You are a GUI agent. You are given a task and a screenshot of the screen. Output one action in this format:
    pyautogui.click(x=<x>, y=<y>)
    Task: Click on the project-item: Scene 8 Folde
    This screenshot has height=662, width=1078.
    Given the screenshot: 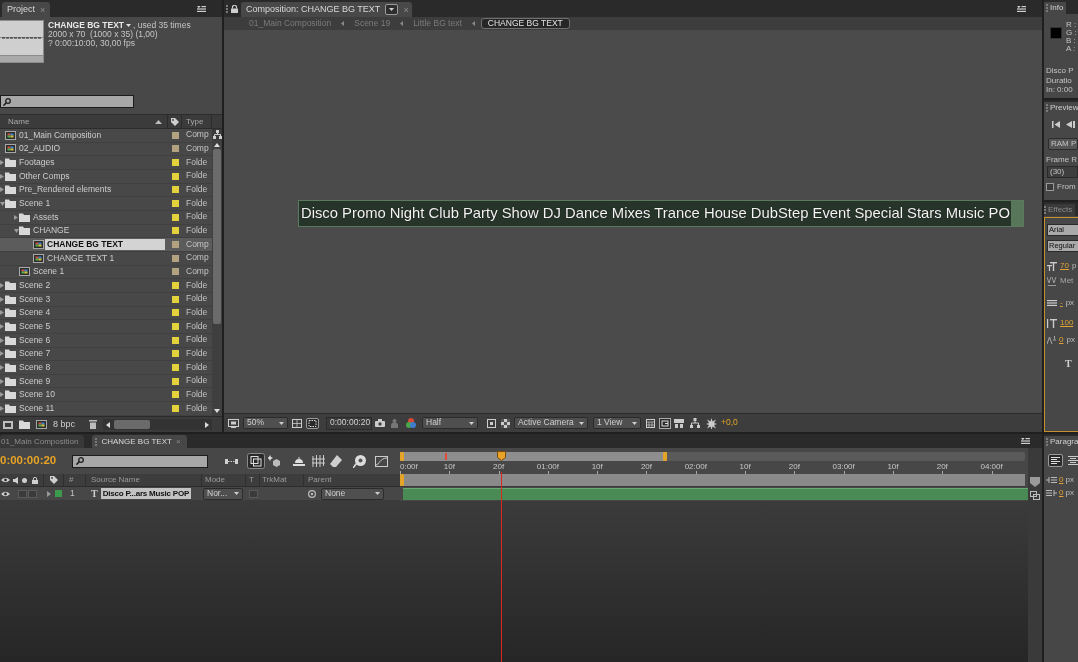 What is the action you would take?
    pyautogui.click(x=106, y=368)
    